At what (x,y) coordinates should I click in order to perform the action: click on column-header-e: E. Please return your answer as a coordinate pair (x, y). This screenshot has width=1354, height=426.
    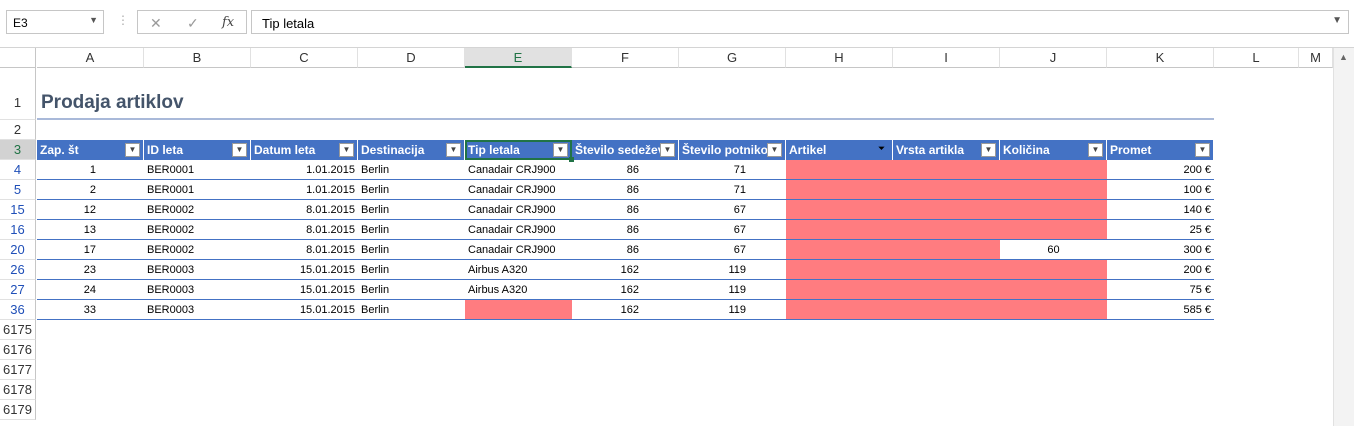
    Looking at the image, I should click on (518, 58).